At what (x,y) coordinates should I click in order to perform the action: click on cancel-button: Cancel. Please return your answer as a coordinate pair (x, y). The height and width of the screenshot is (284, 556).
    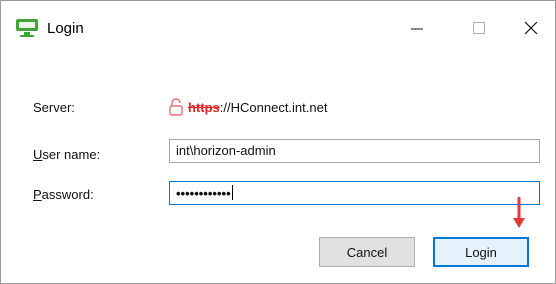
    Looking at the image, I should click on (367, 252).